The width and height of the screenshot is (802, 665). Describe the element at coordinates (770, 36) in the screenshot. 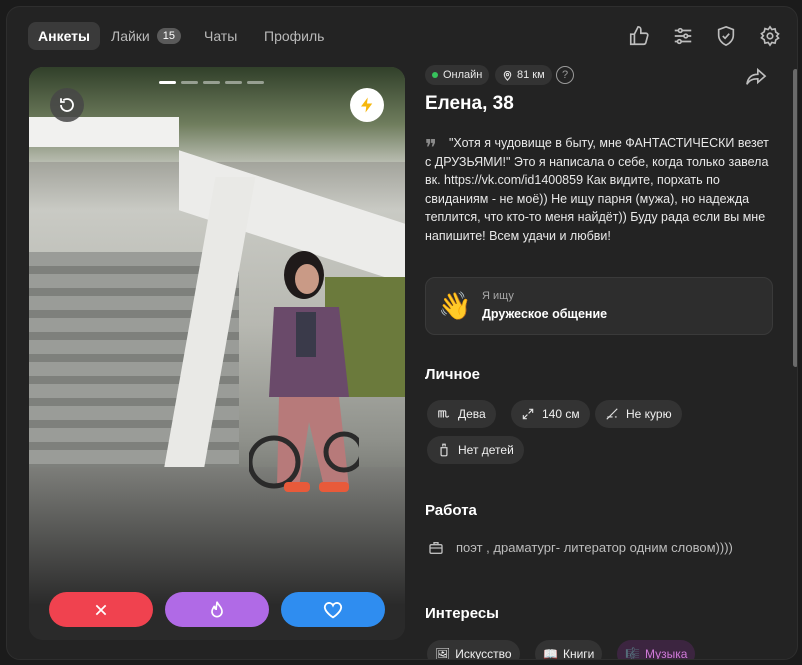

I see `settings-gear-icon` at that location.